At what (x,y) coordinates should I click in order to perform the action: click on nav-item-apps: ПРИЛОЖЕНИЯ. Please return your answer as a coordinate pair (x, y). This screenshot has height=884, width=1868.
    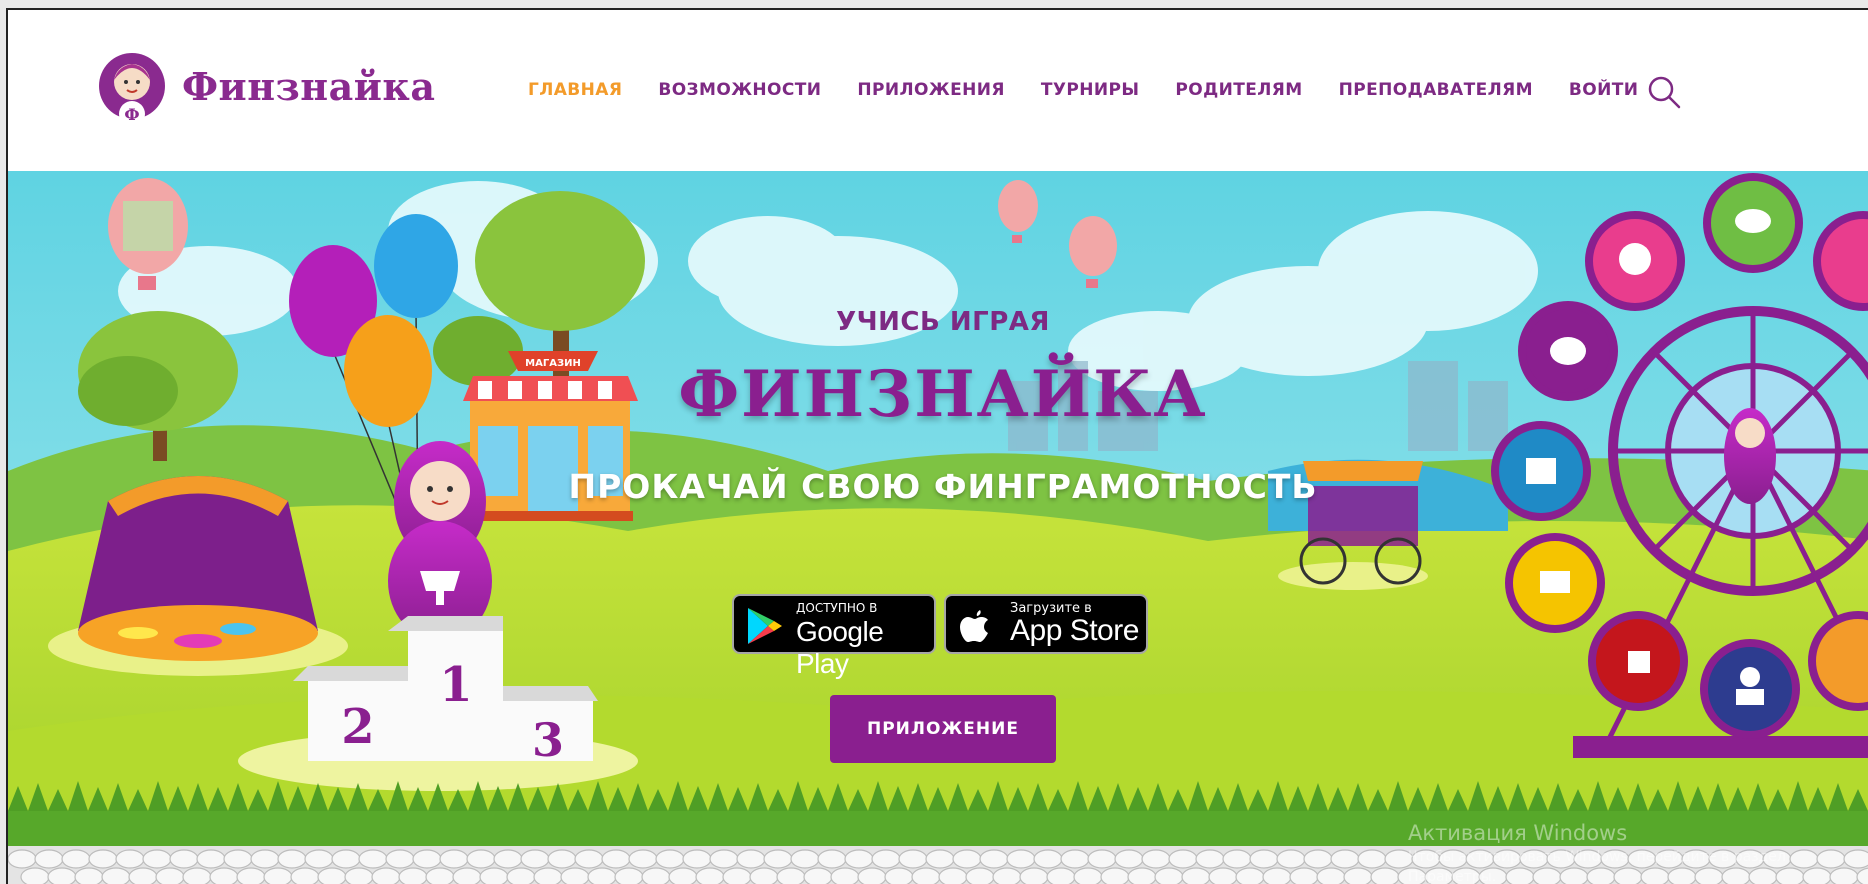
    Looking at the image, I should click on (930, 90).